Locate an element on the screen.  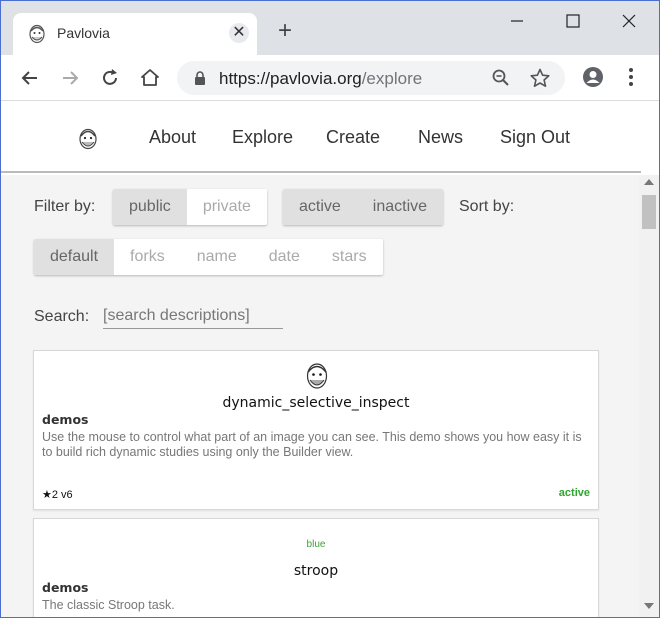
reload-icon is located at coordinates (110, 78).